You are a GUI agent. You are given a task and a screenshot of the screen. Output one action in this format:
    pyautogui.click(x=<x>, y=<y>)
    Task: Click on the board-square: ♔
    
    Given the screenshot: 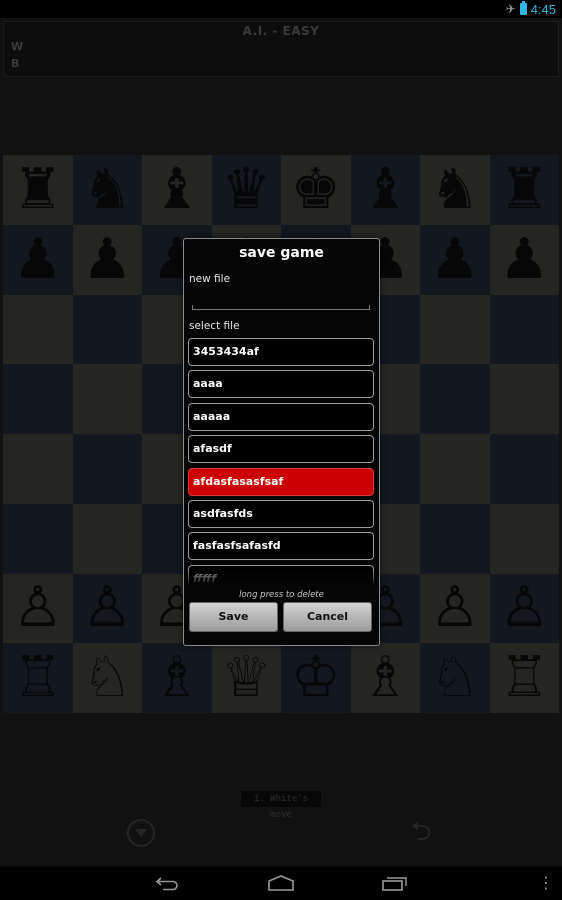 What is the action you would take?
    pyautogui.click(x=316, y=678)
    